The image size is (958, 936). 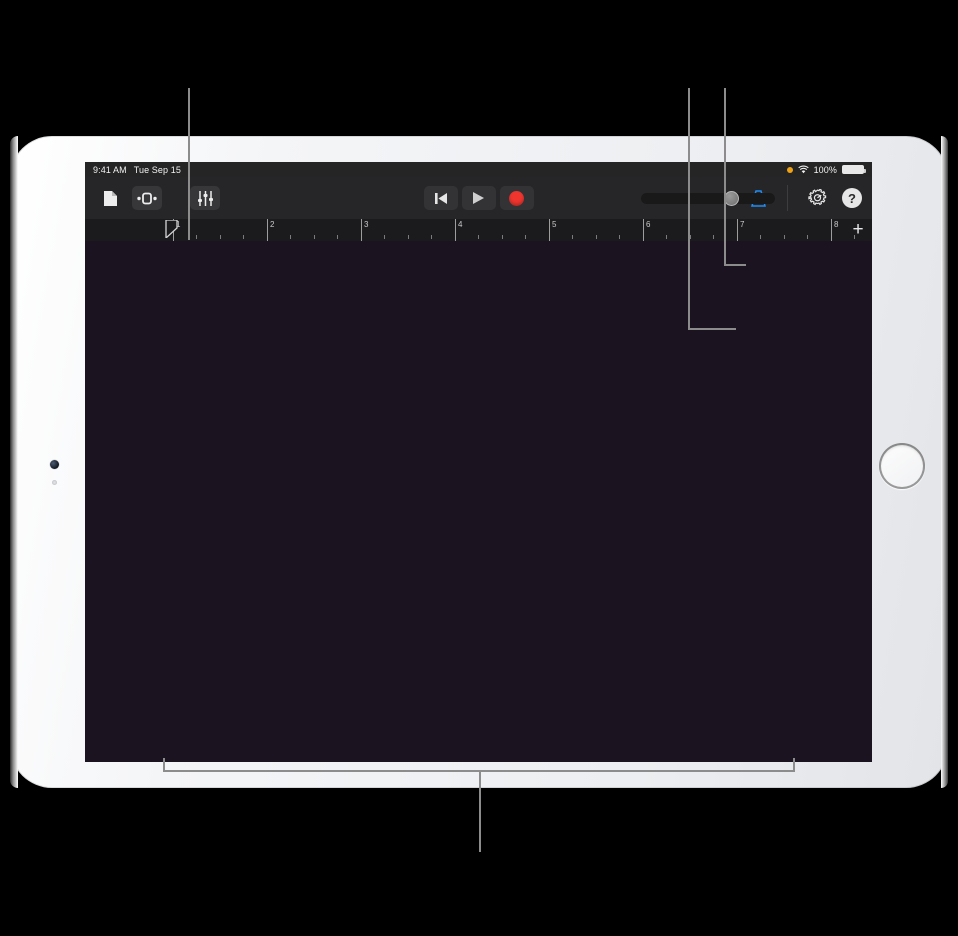 I want to click on timeline-ruler: 1 2 3 4 5 6 7 8 +, so click(x=478, y=230).